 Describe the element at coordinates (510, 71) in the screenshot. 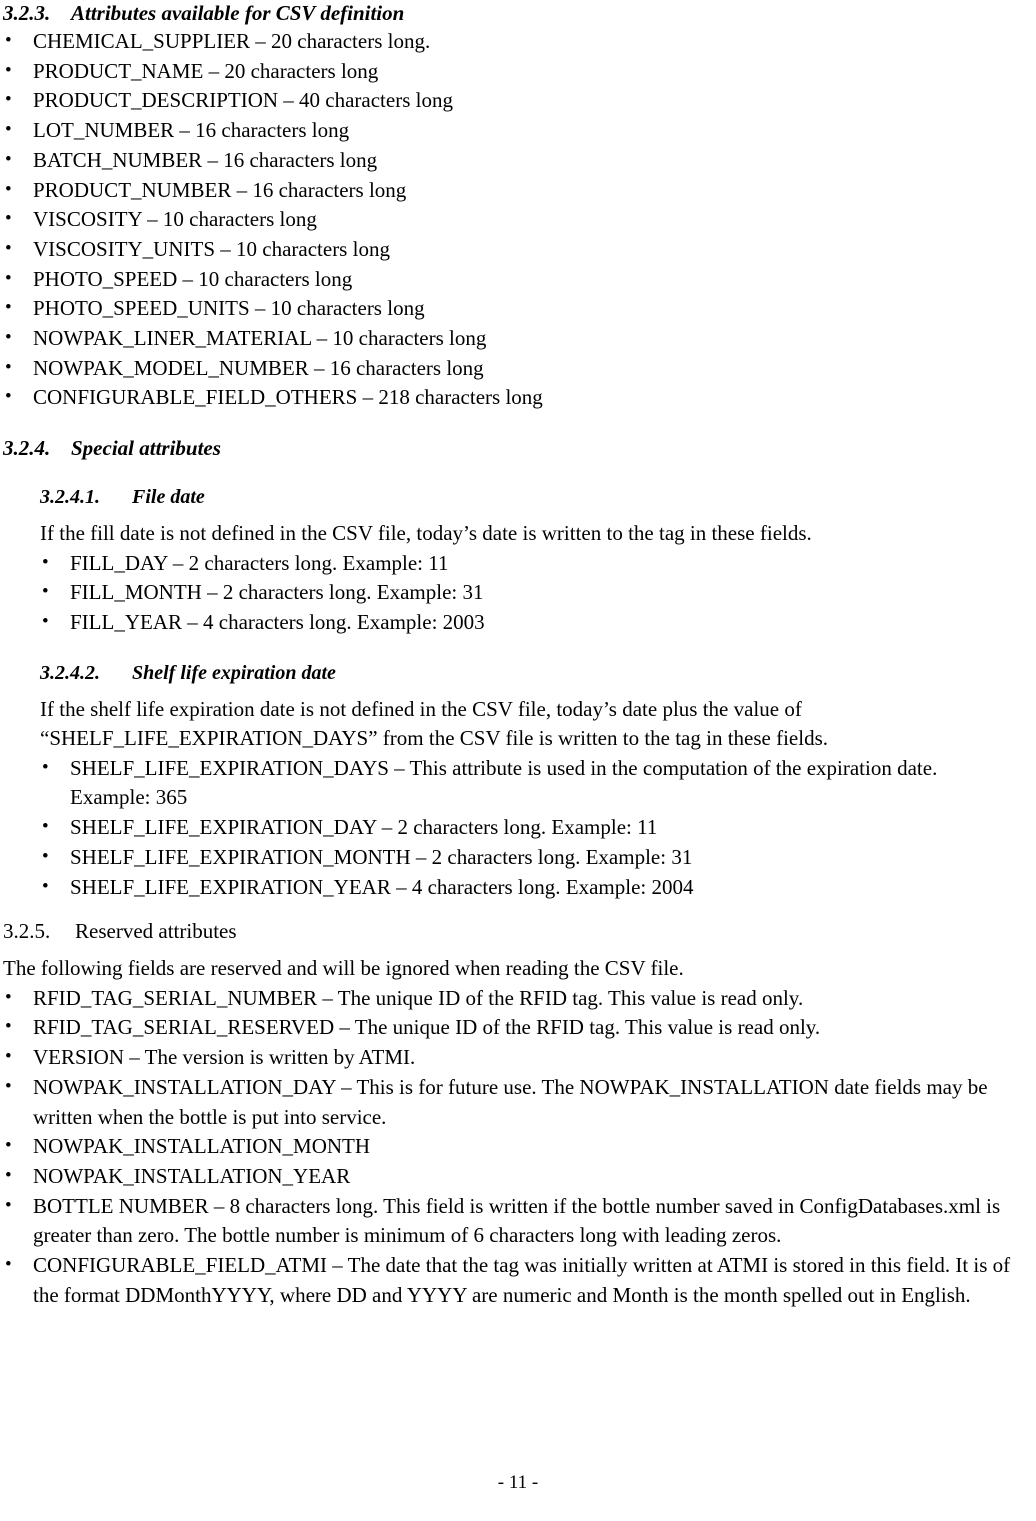

I see `list-item: PRODUCT_NAME – 20 characters long` at that location.